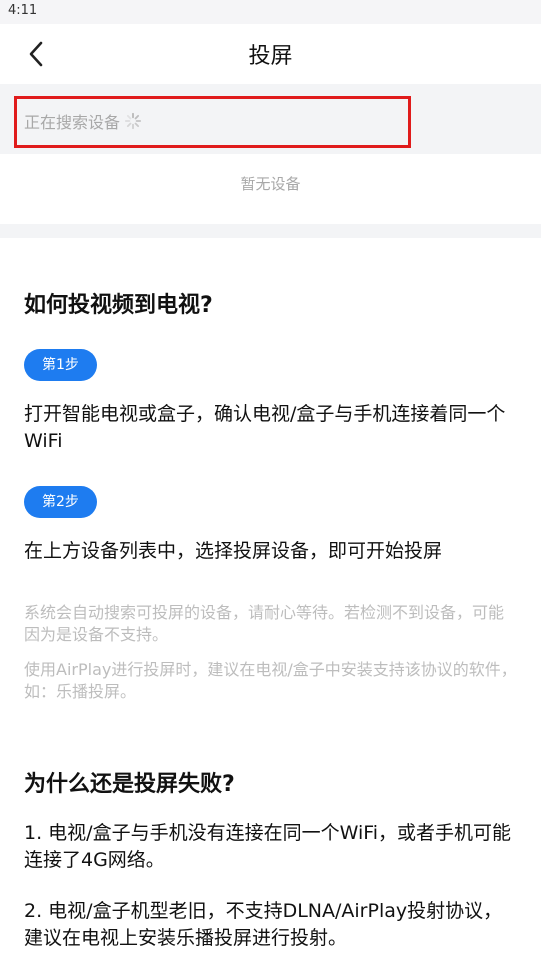 The height and width of the screenshot is (962, 541). What do you see at coordinates (268, 846) in the screenshot?
I see `faq-item-1: 1. 电视/盒子与手机没有连接在同一个WiFi，或者手机可能连接了4G网络。` at bounding box center [268, 846].